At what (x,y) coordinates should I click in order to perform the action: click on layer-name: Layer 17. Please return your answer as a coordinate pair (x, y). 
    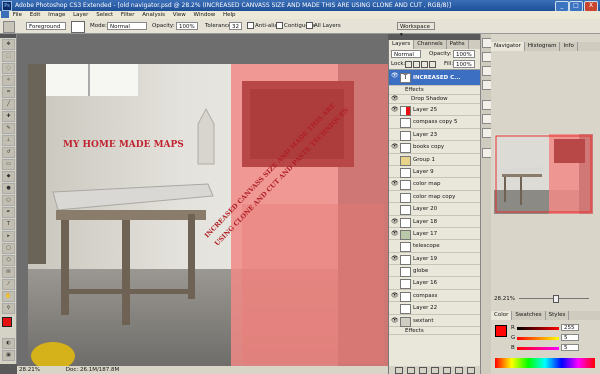
    Looking at the image, I should click on (425, 234).